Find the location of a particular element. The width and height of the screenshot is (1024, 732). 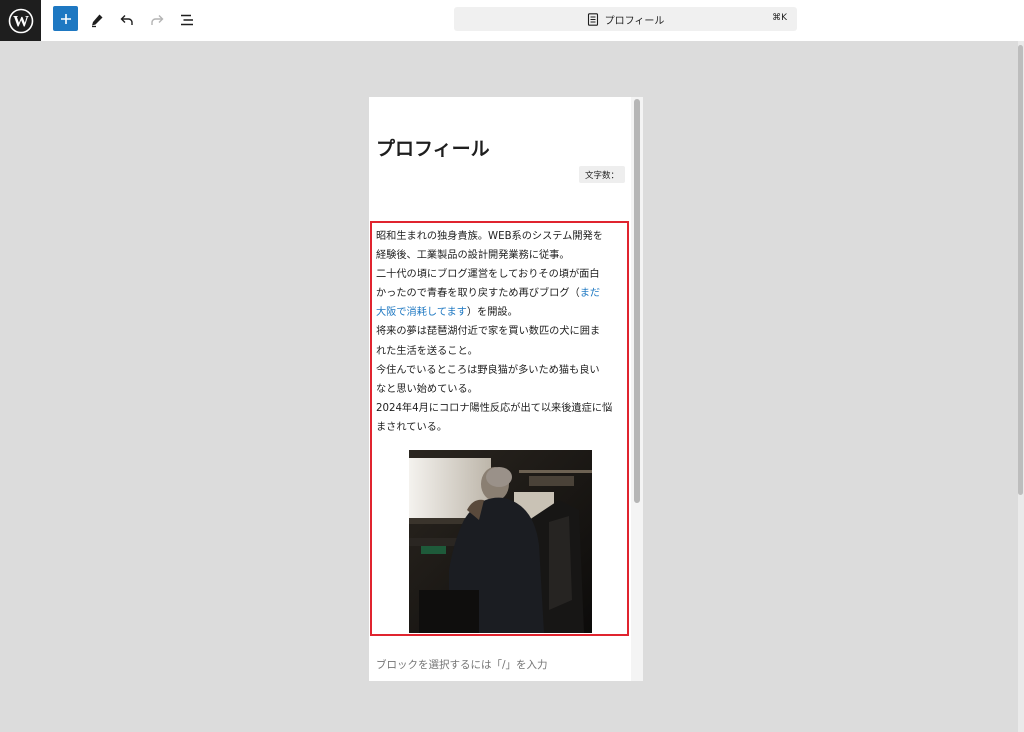

tools-button is located at coordinates (97, 20).